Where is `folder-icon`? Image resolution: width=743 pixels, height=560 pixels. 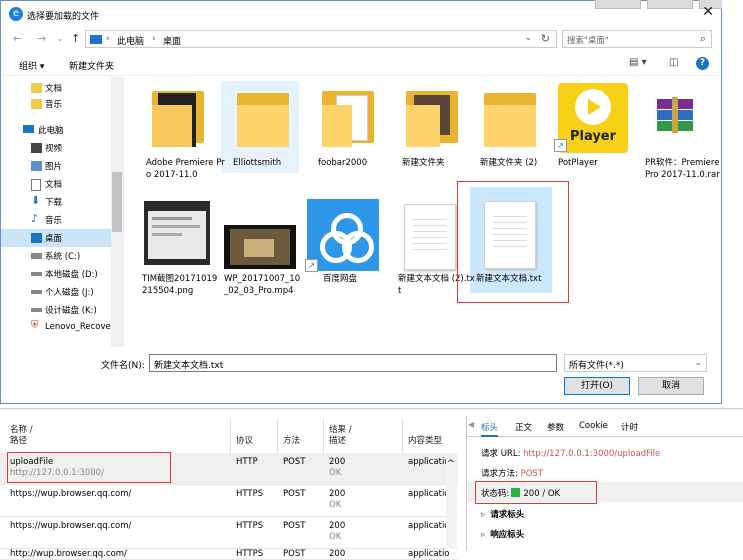 folder-icon is located at coordinates (36, 88).